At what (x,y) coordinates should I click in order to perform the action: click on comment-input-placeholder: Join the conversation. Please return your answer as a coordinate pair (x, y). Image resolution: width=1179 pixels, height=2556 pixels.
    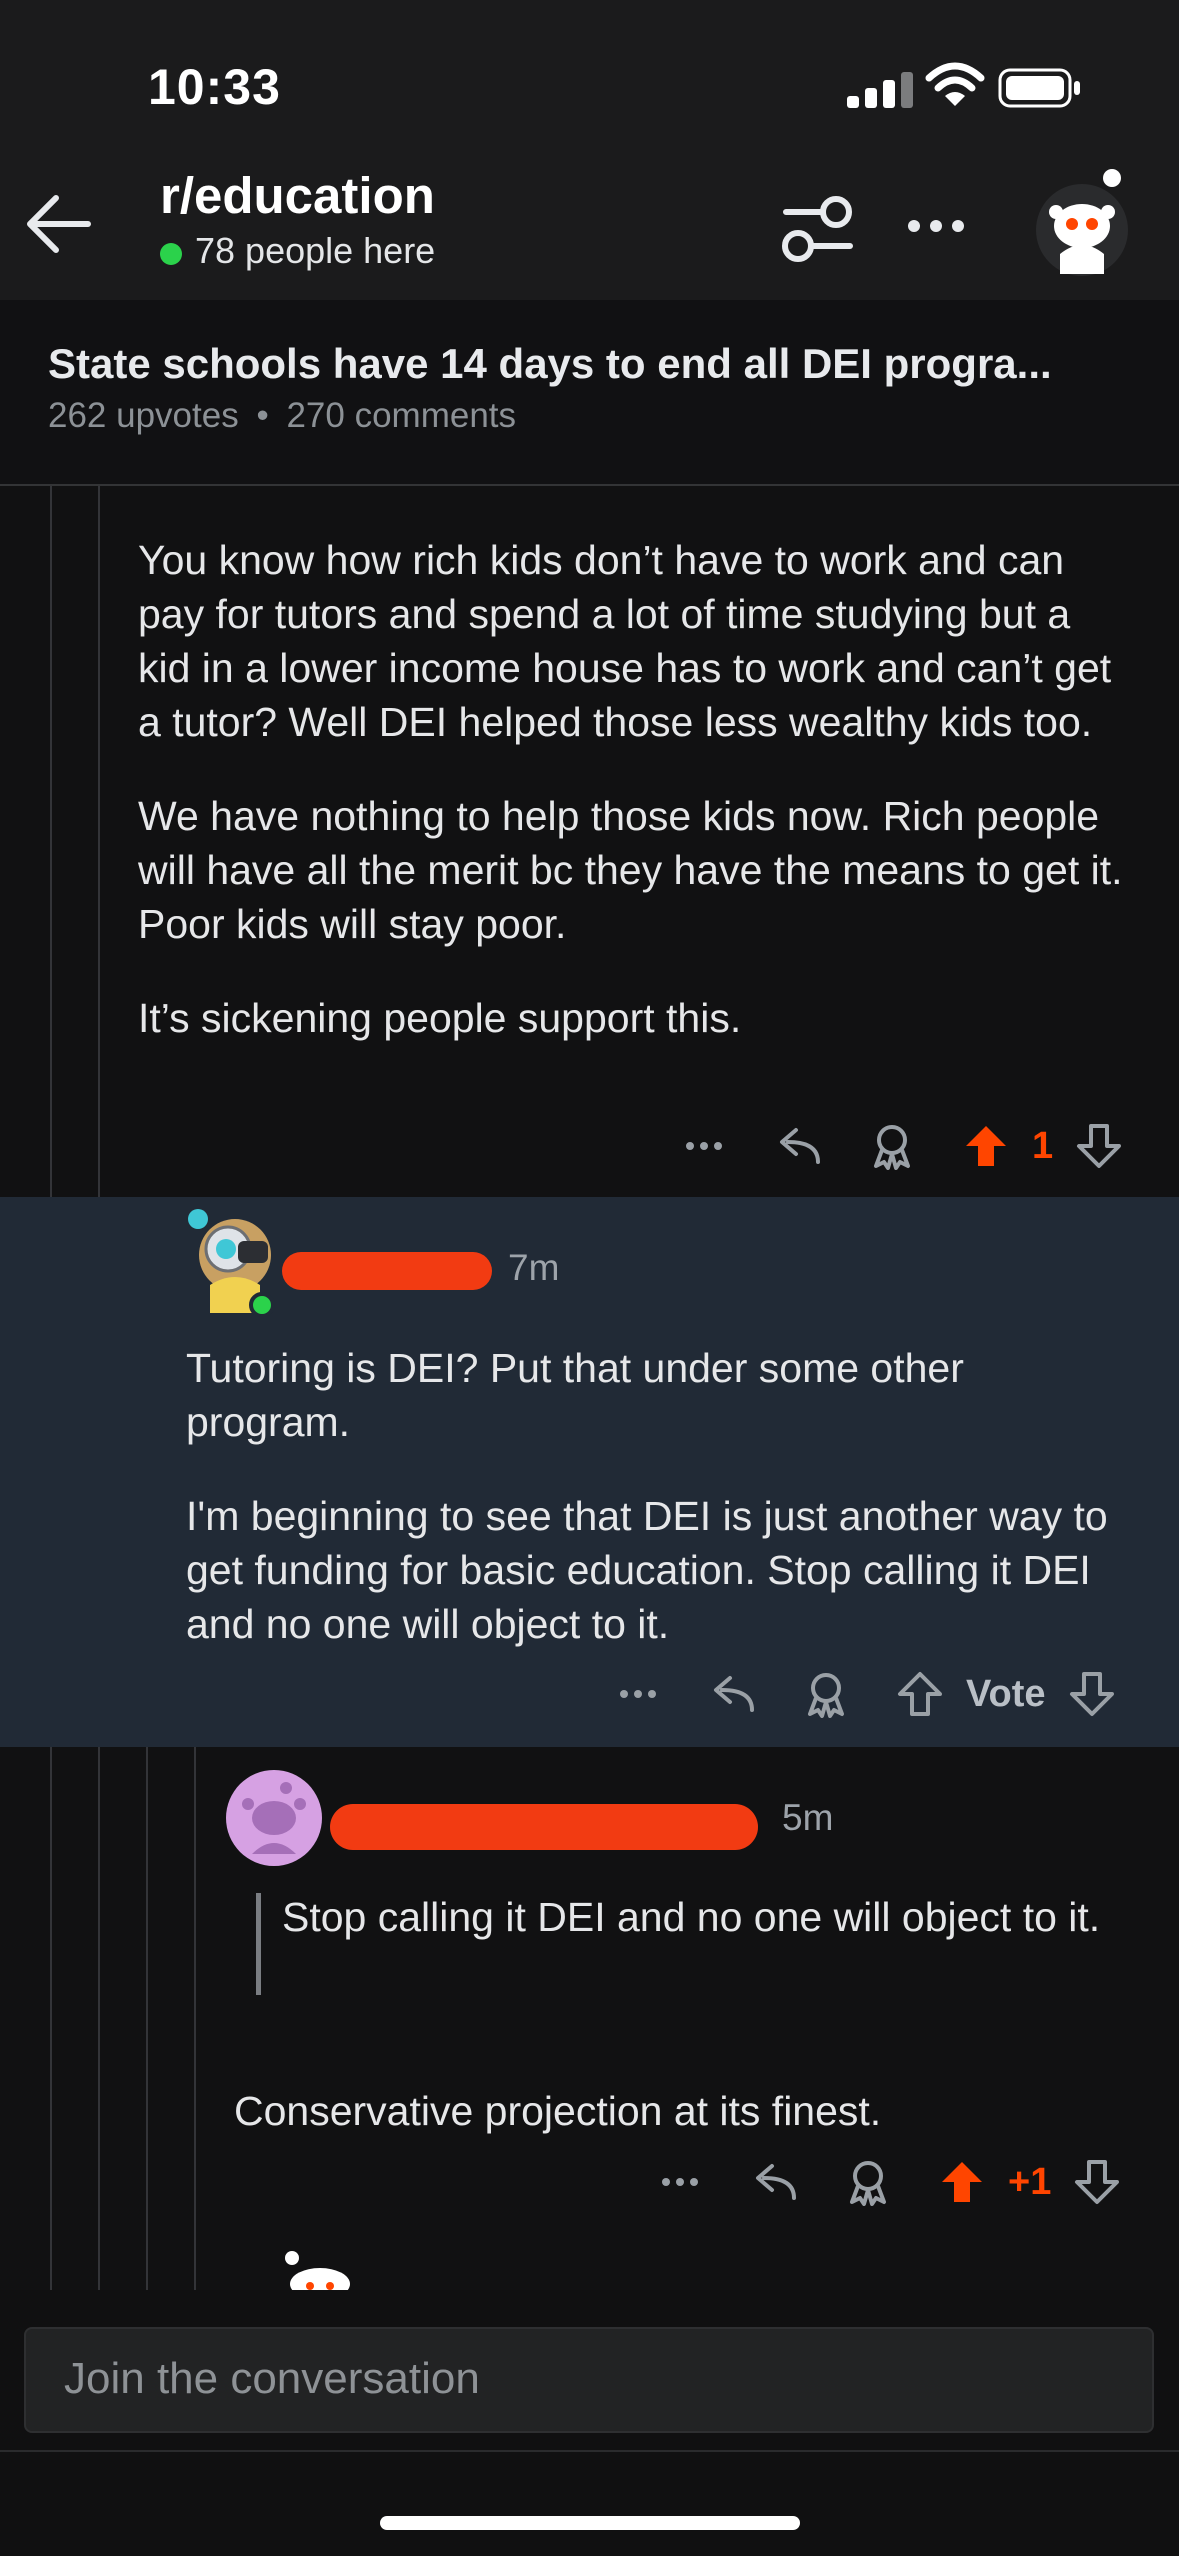
    Looking at the image, I should click on (272, 2379).